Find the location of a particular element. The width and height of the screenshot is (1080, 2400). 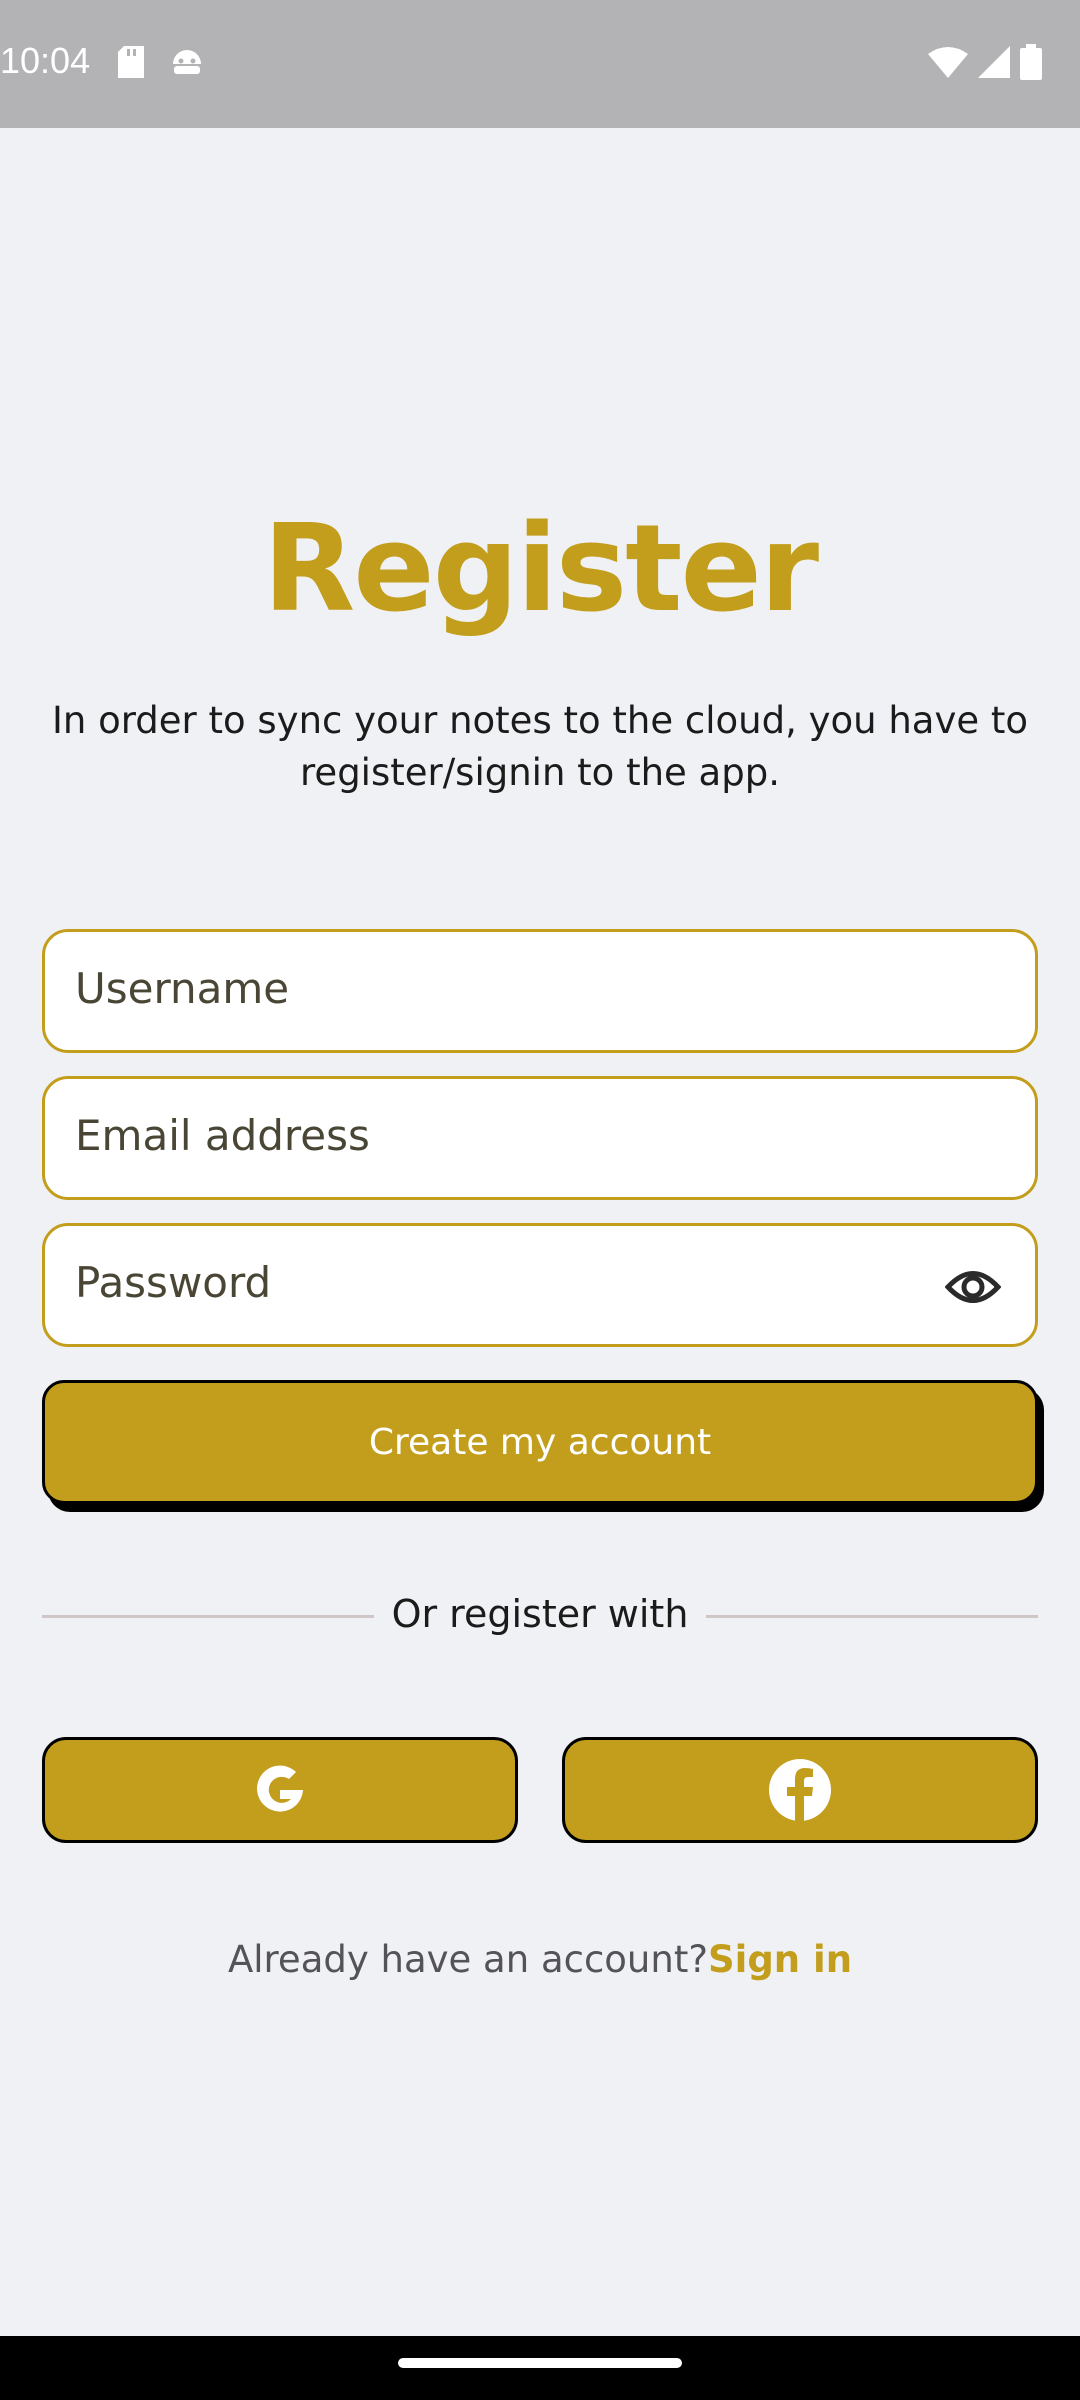

navigation-bar is located at coordinates (540, 2368).